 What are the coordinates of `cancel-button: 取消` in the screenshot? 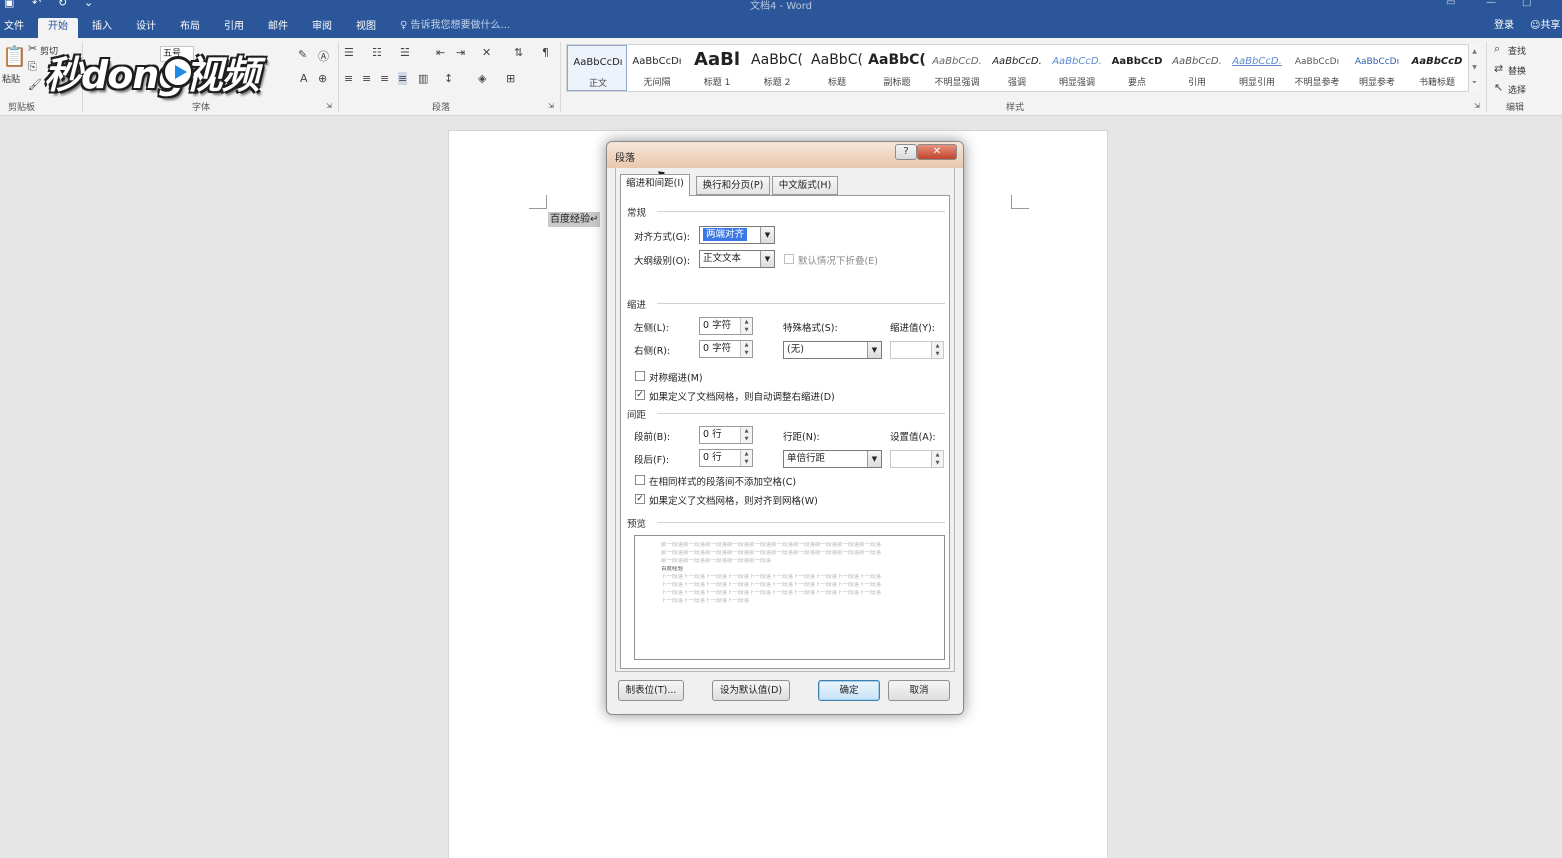 It's located at (919, 690).